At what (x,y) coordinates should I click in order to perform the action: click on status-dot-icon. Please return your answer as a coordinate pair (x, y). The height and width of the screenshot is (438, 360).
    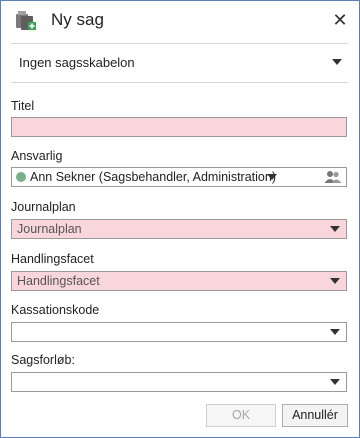
    Looking at the image, I should click on (21, 177).